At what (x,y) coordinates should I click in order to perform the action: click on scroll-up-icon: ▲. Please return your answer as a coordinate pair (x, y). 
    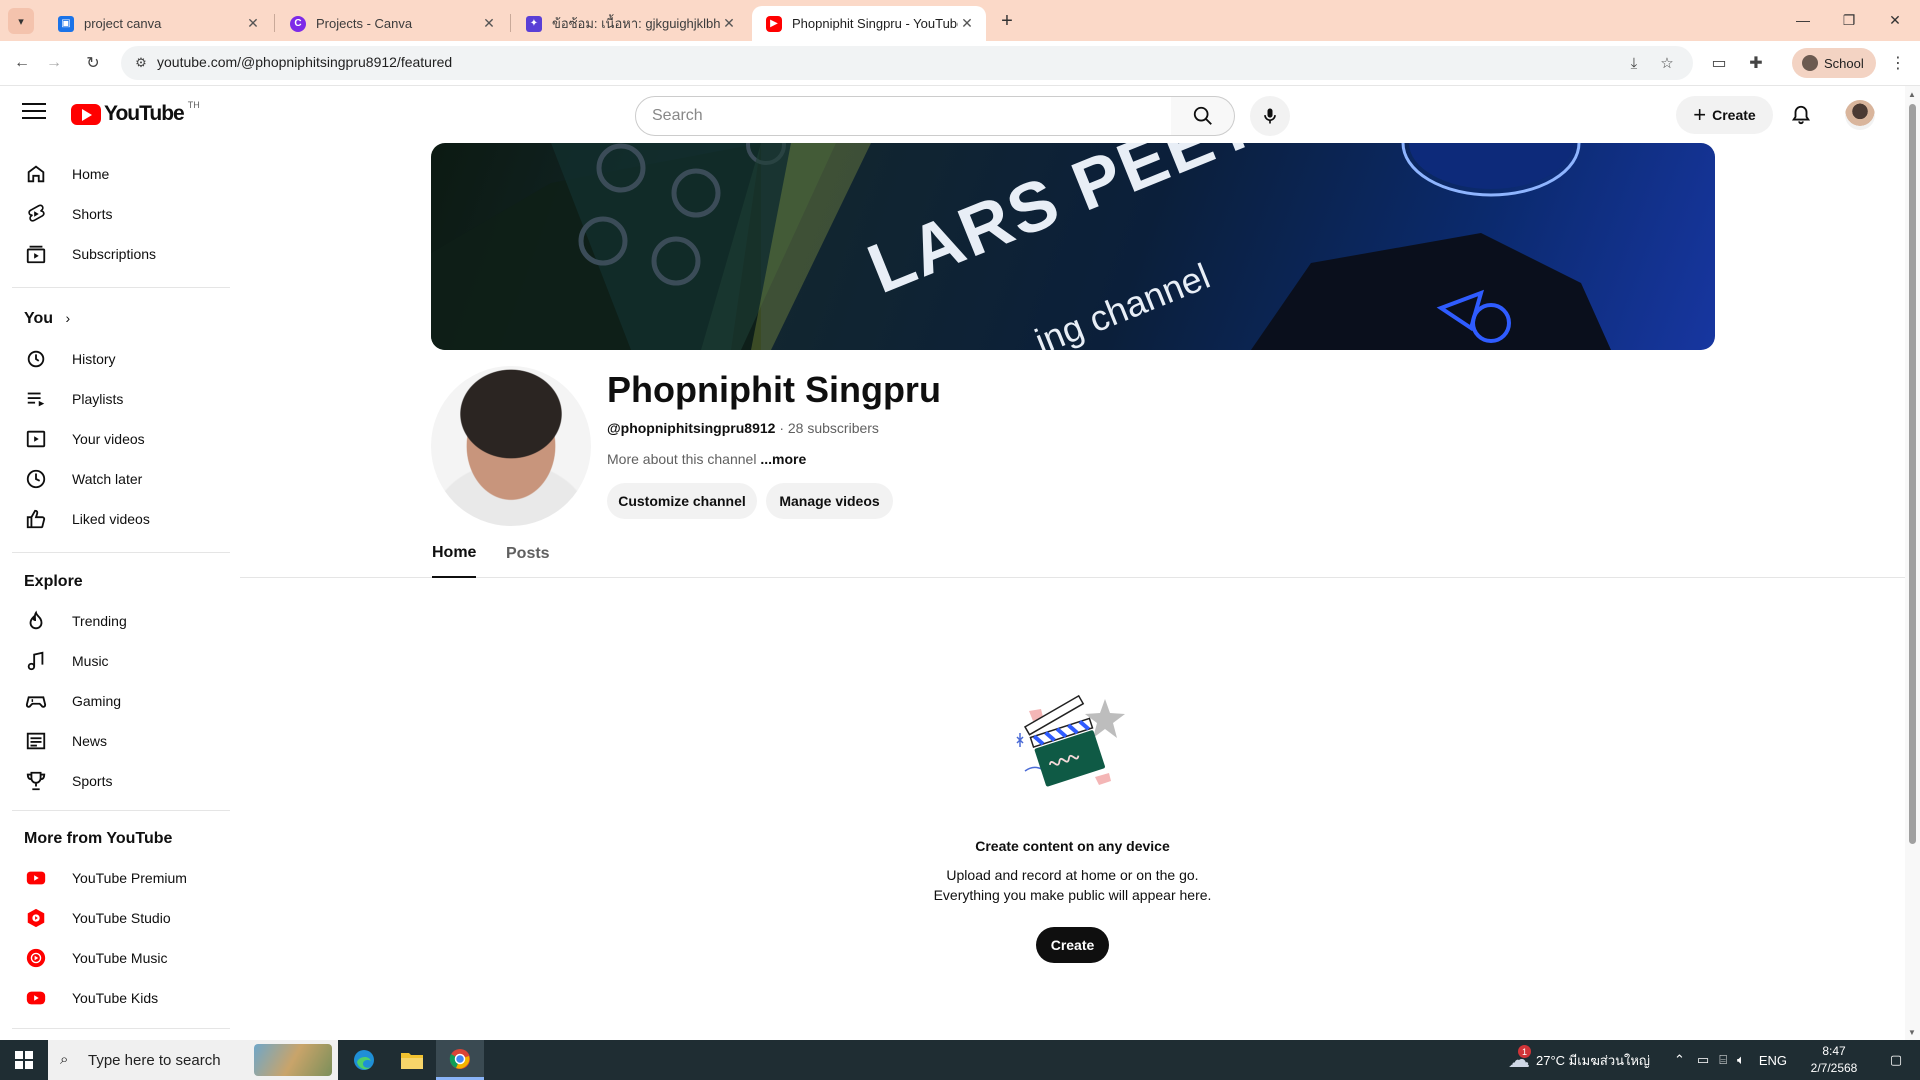
    Looking at the image, I should click on (1912, 94).